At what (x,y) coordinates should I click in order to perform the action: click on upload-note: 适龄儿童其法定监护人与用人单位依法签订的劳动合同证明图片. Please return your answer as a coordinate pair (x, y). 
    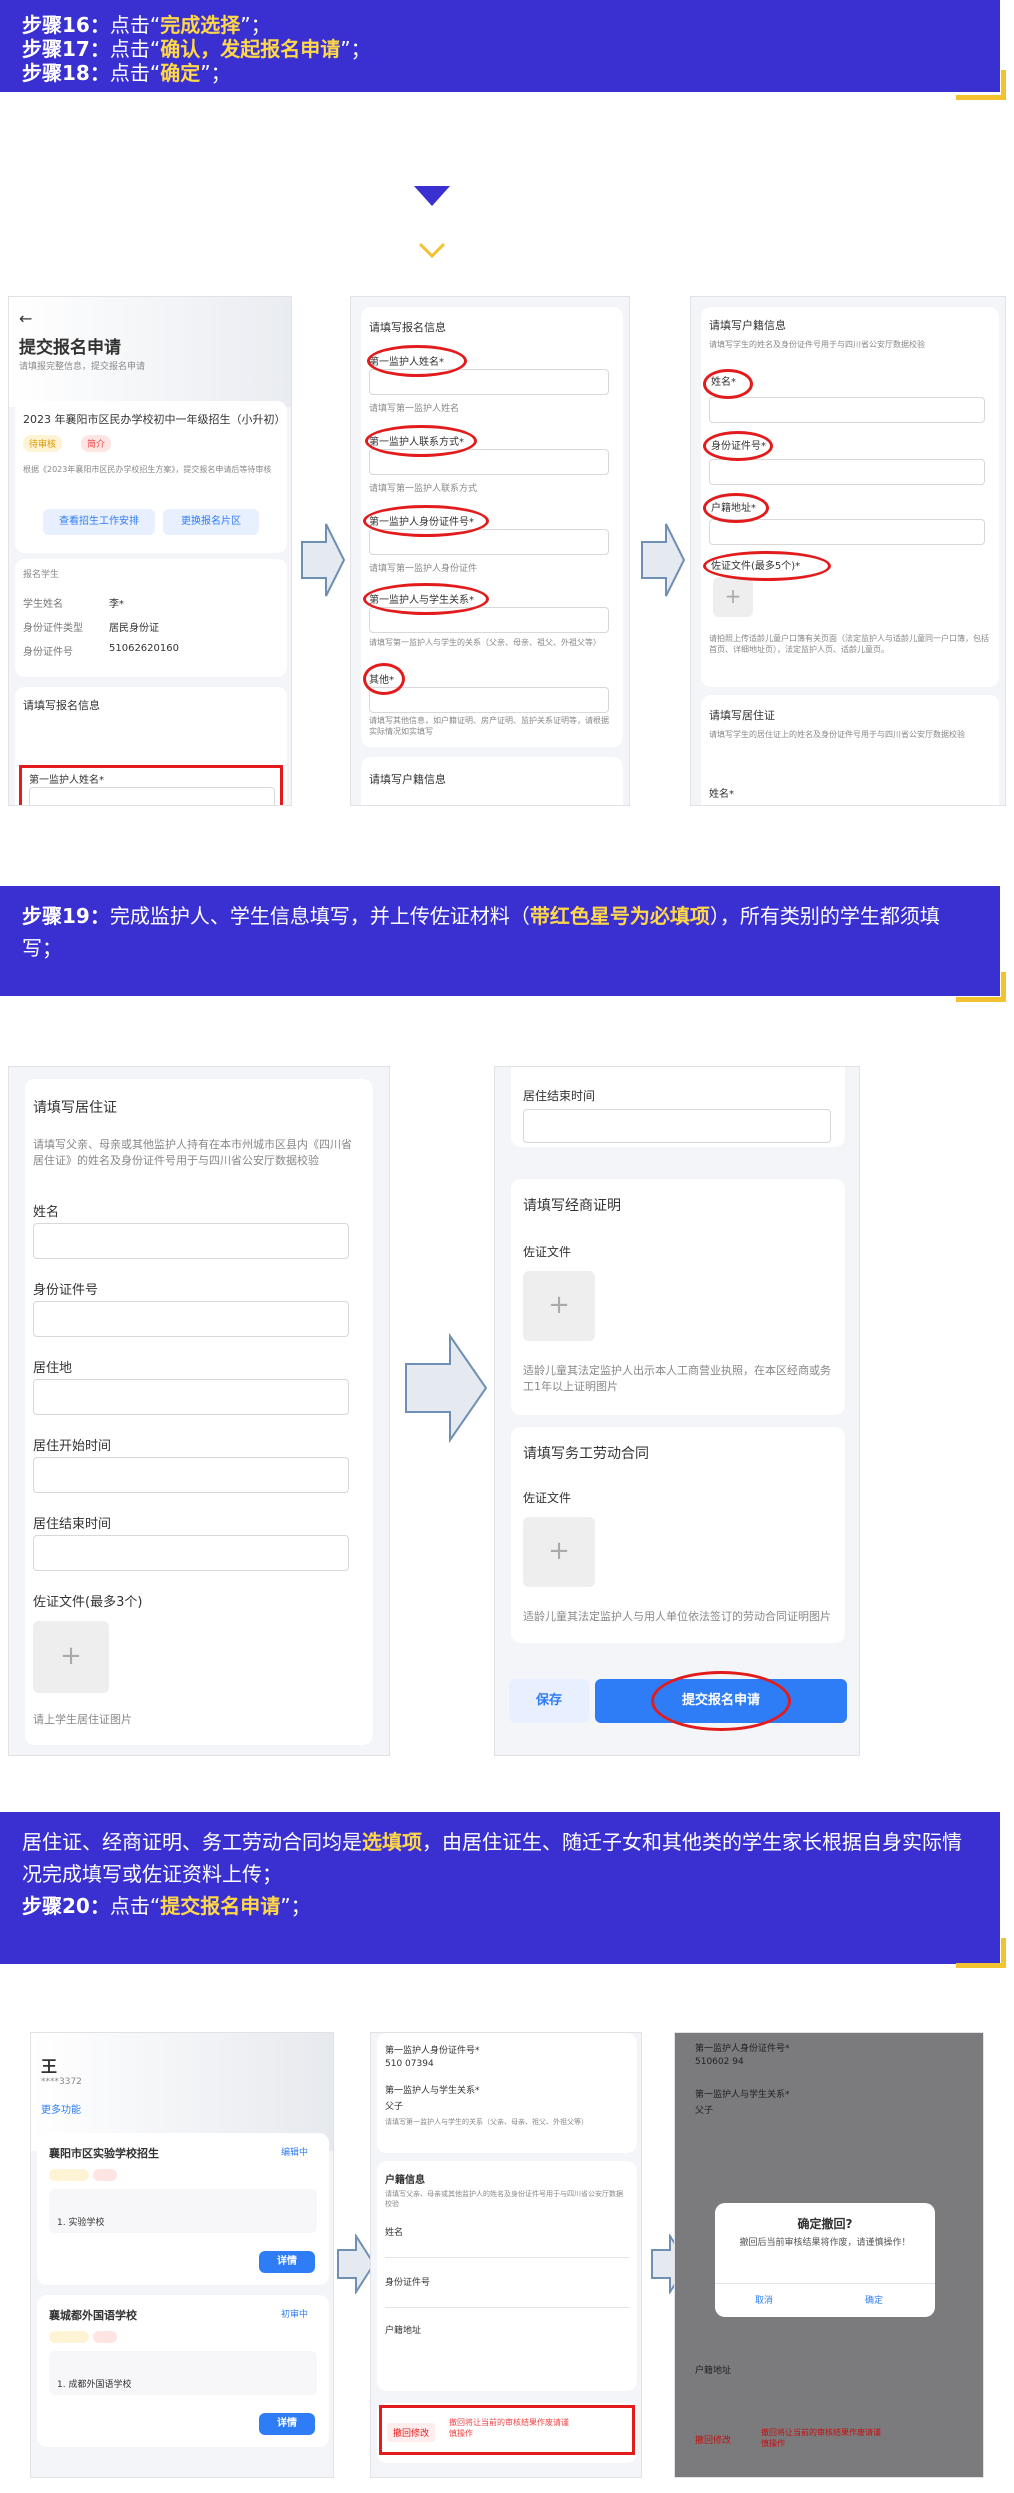
    Looking at the image, I should click on (677, 1616).